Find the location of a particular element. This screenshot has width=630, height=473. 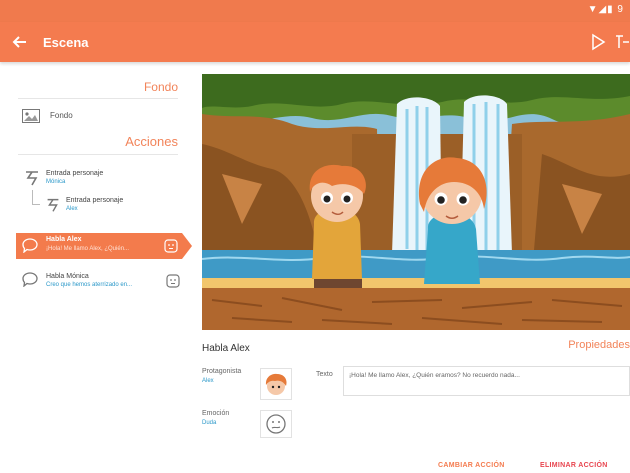

action-subtitle: Mónica is located at coordinates (56, 182).